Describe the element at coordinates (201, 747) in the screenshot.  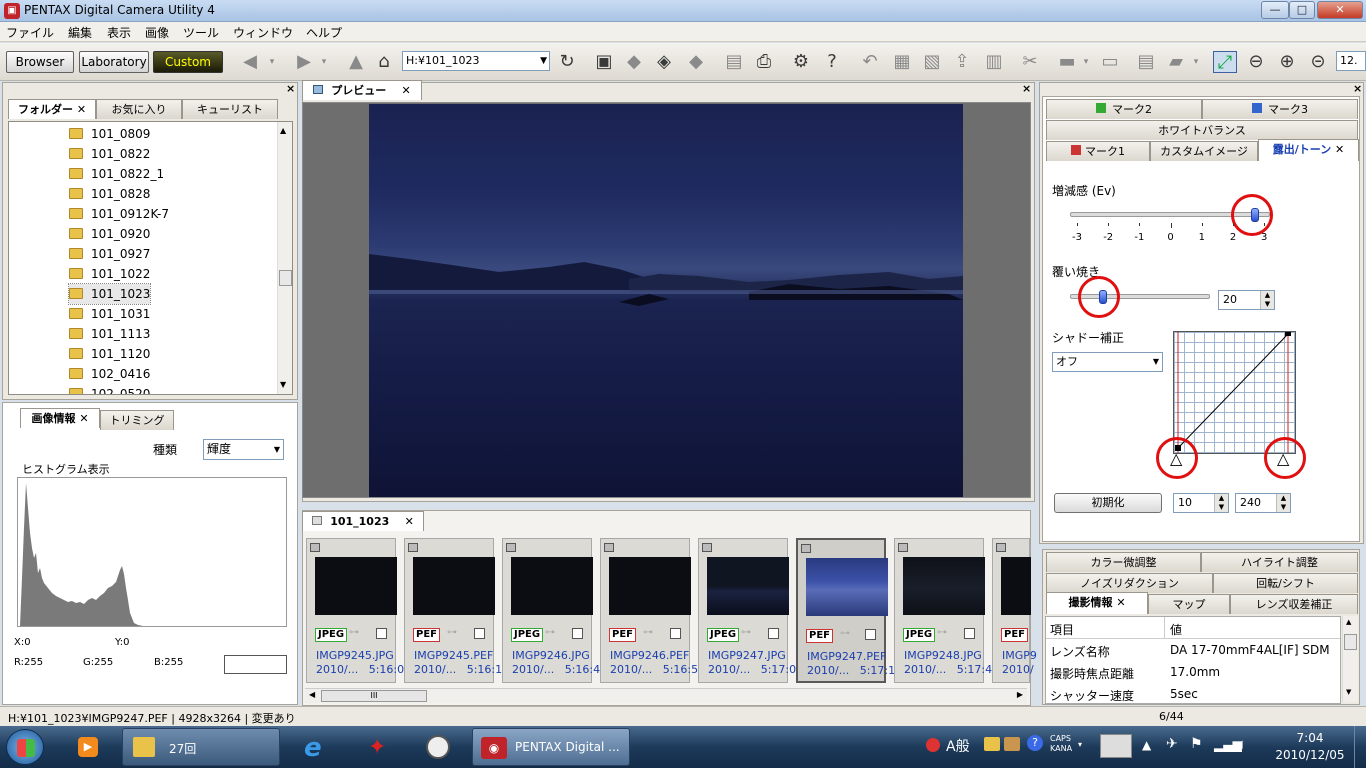
I see `taskbar-explorer-window: 27回` at that location.